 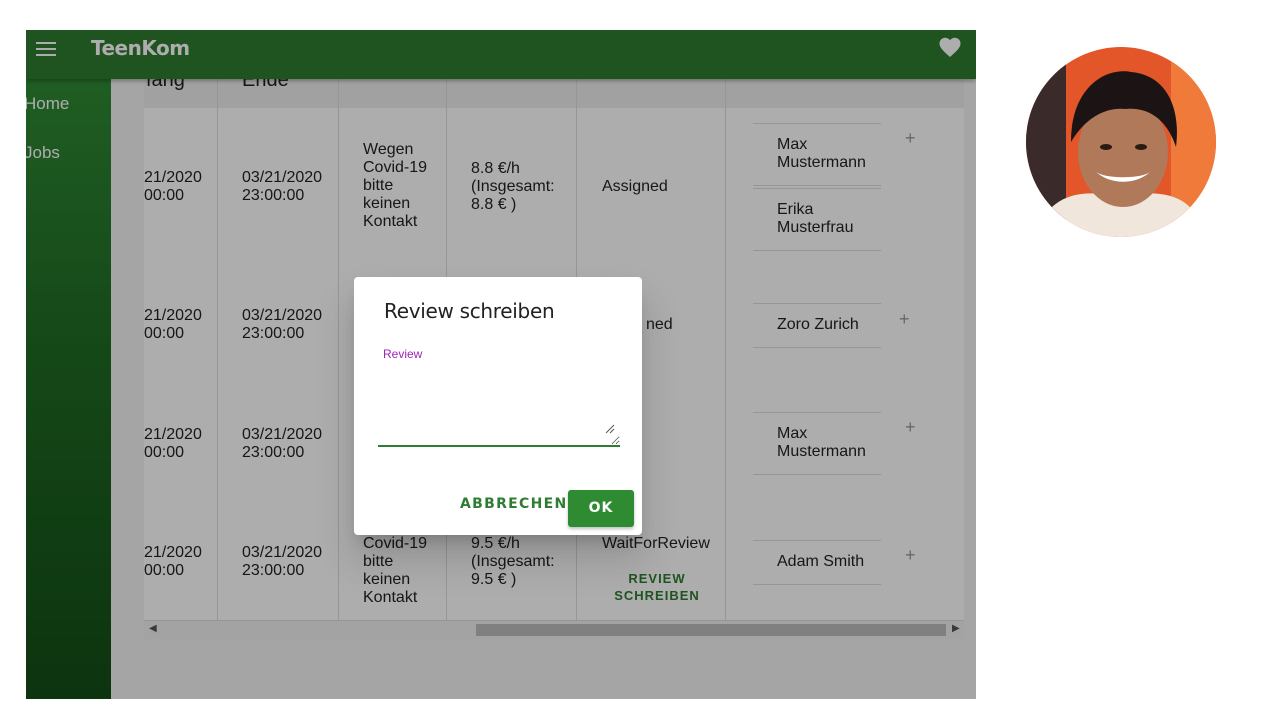 What do you see at coordinates (514, 504) in the screenshot?
I see `cancel-button: ABBRECHEN` at bounding box center [514, 504].